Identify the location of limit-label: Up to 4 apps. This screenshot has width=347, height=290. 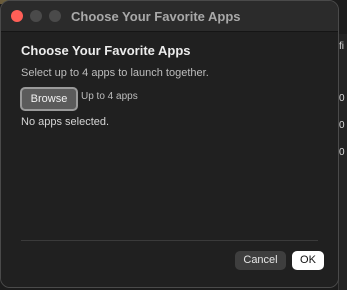
(109, 96).